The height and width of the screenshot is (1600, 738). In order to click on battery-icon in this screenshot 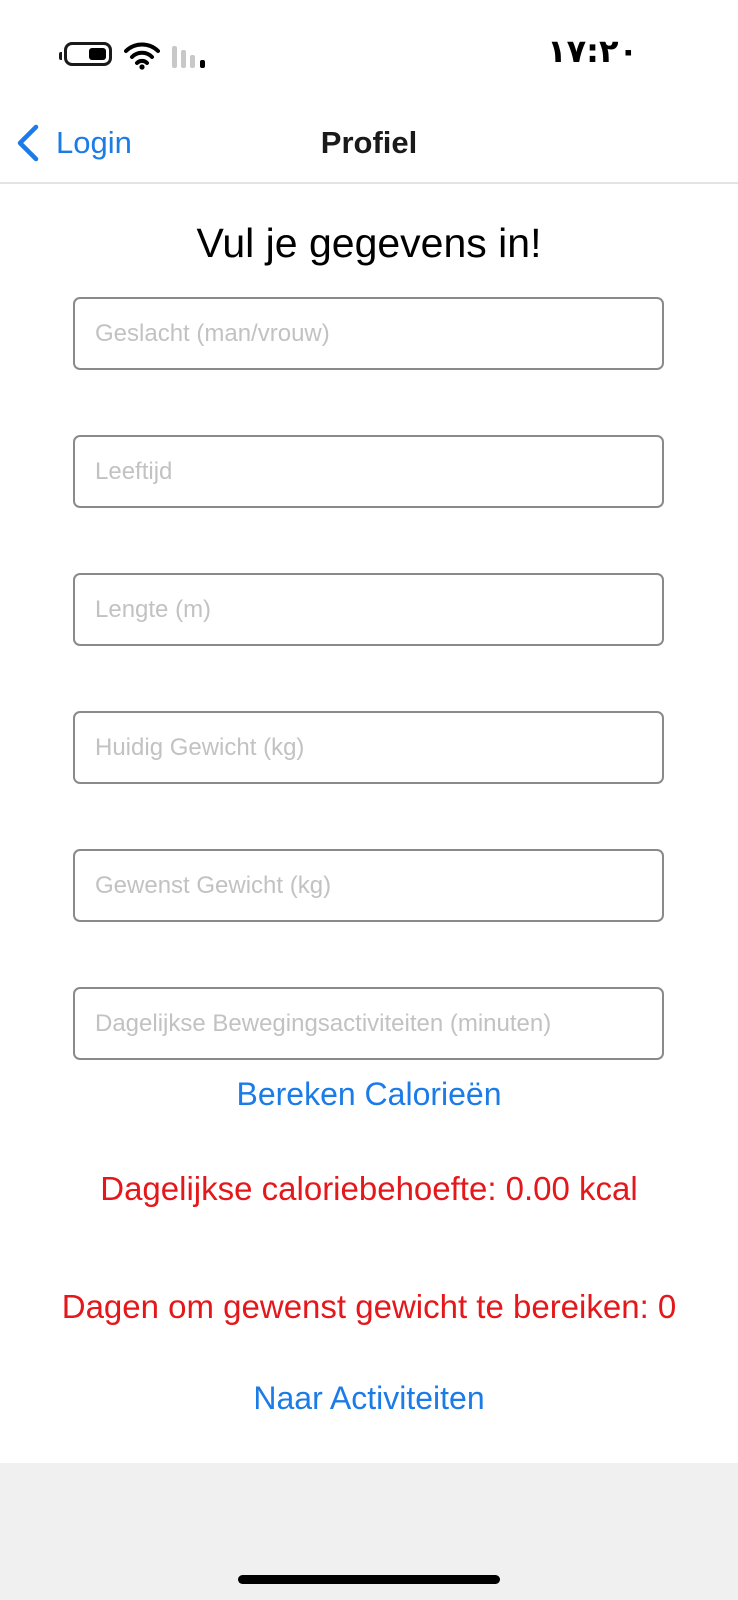, I will do `click(85, 54)`.